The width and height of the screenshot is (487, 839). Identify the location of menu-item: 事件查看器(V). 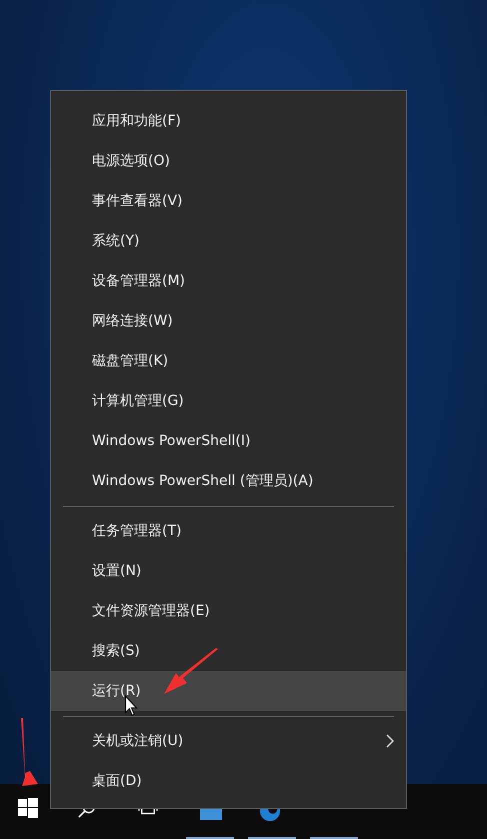
(228, 201).